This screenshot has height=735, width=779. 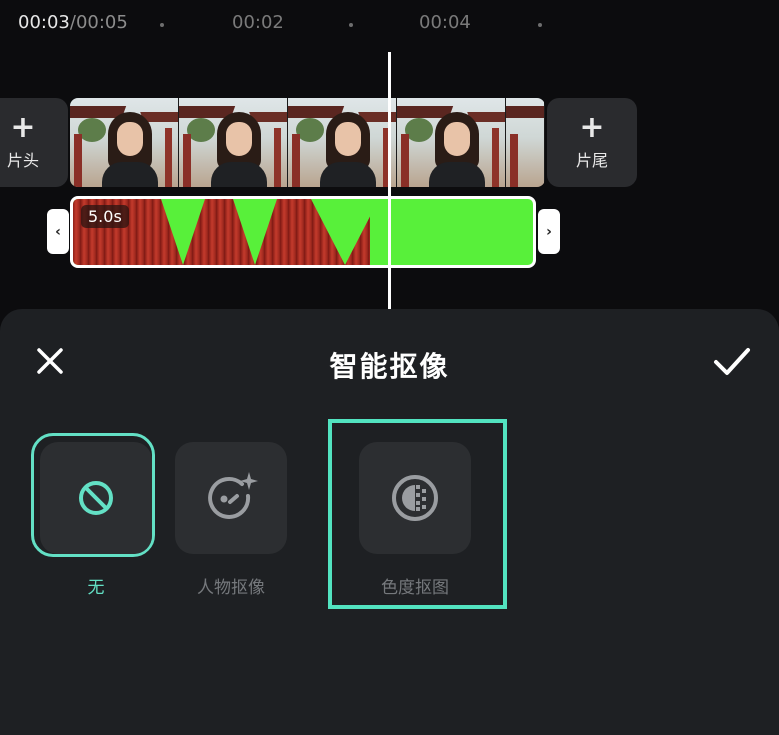 I want to click on duration-badge: 5.0s, so click(x=105, y=216).